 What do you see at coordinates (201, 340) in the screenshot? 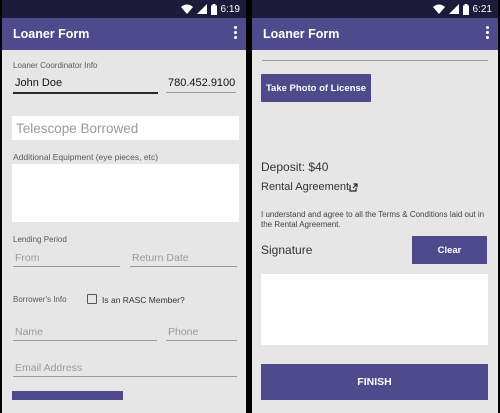
I see `borrower-phone-underline` at bounding box center [201, 340].